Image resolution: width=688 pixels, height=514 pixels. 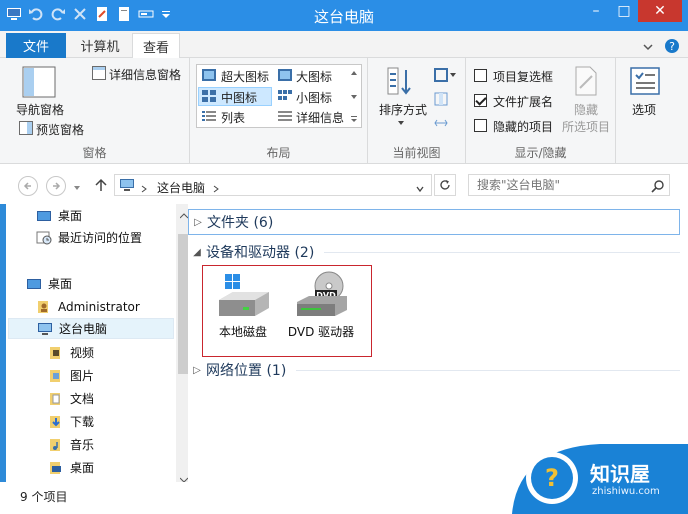 What do you see at coordinates (480, 125) in the screenshot?
I see `hidden-items-checkbox` at bounding box center [480, 125].